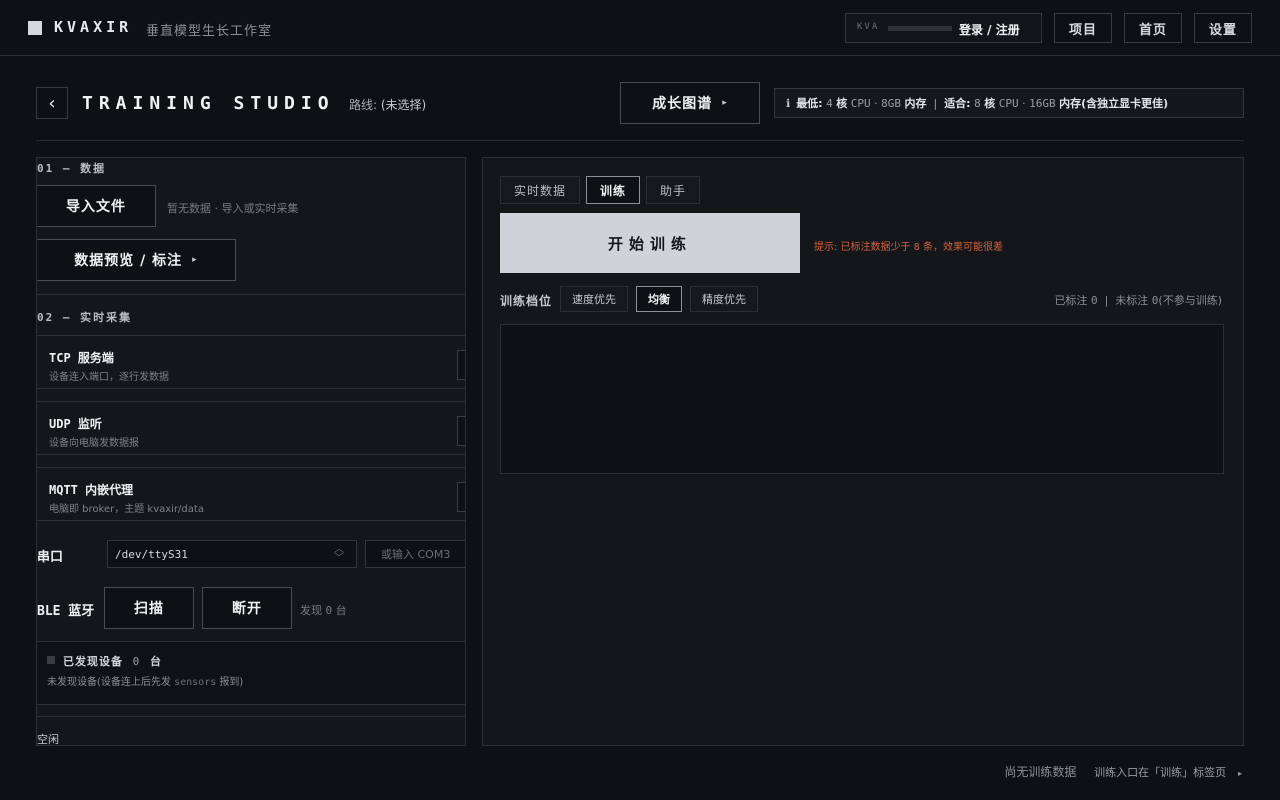  I want to click on ble-label: BLE 蓝牙, so click(66, 611).